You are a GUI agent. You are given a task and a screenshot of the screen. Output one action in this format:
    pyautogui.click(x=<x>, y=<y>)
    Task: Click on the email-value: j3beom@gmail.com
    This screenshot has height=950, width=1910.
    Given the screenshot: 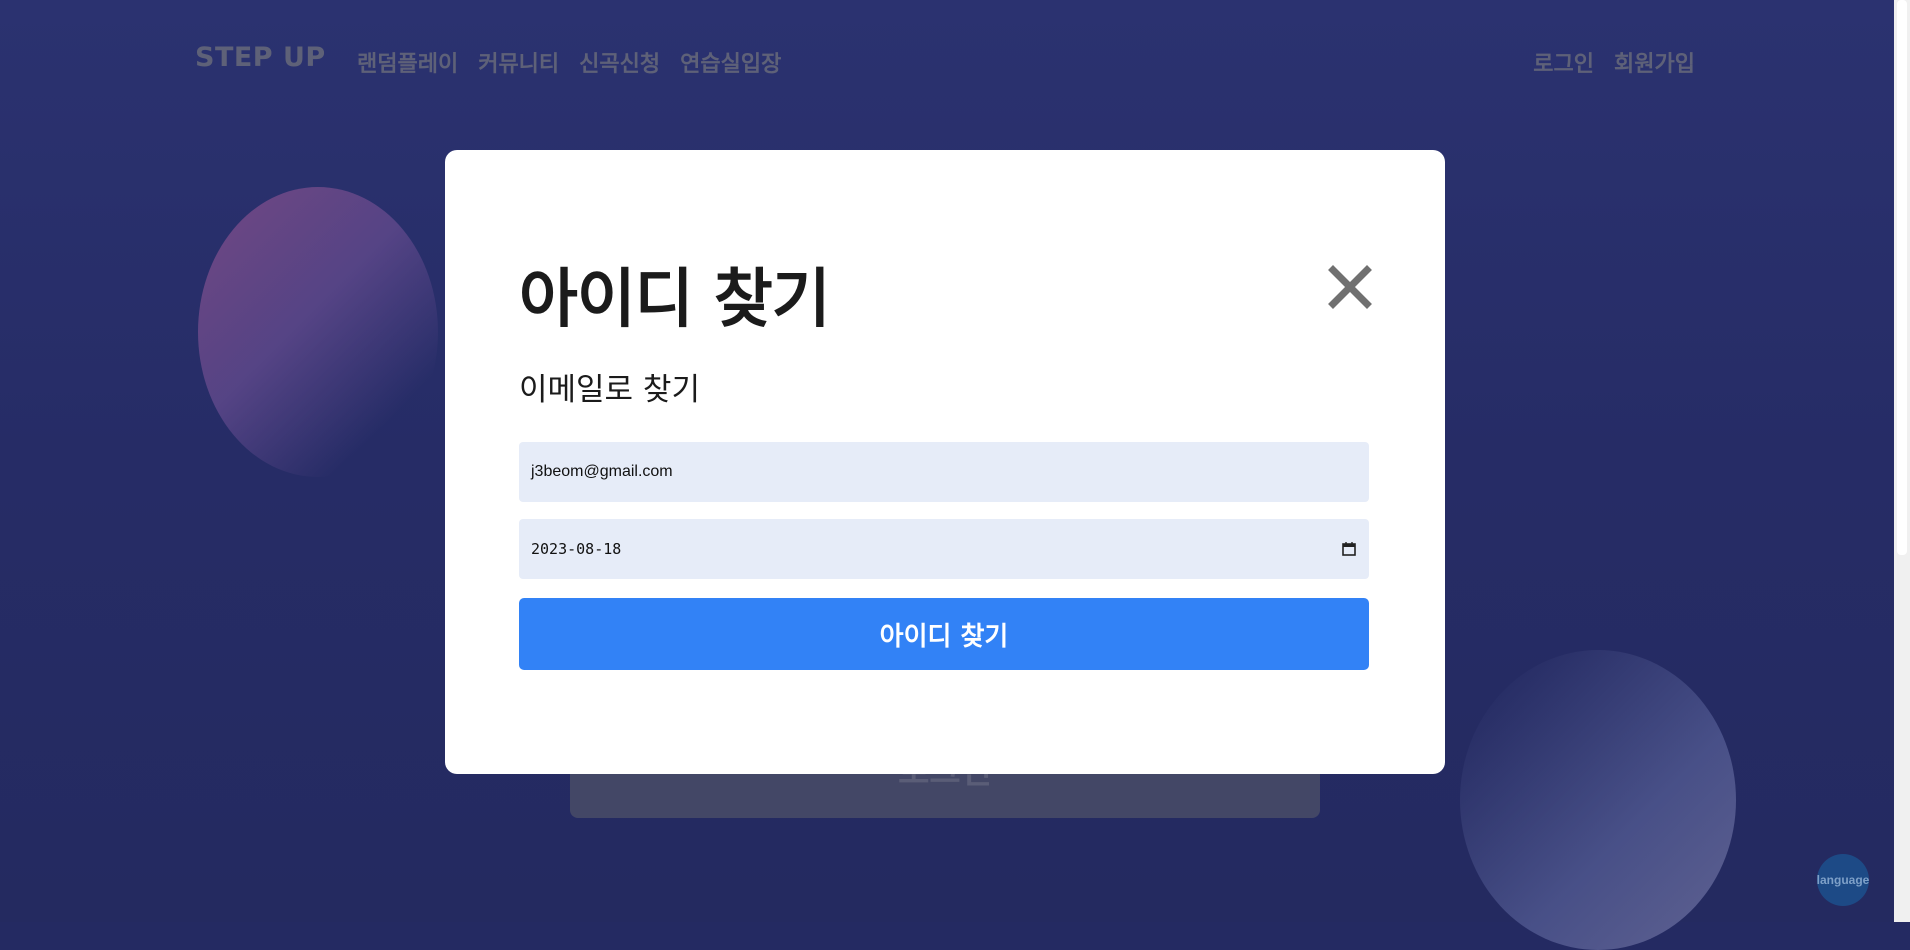 What is the action you would take?
    pyautogui.click(x=602, y=471)
    